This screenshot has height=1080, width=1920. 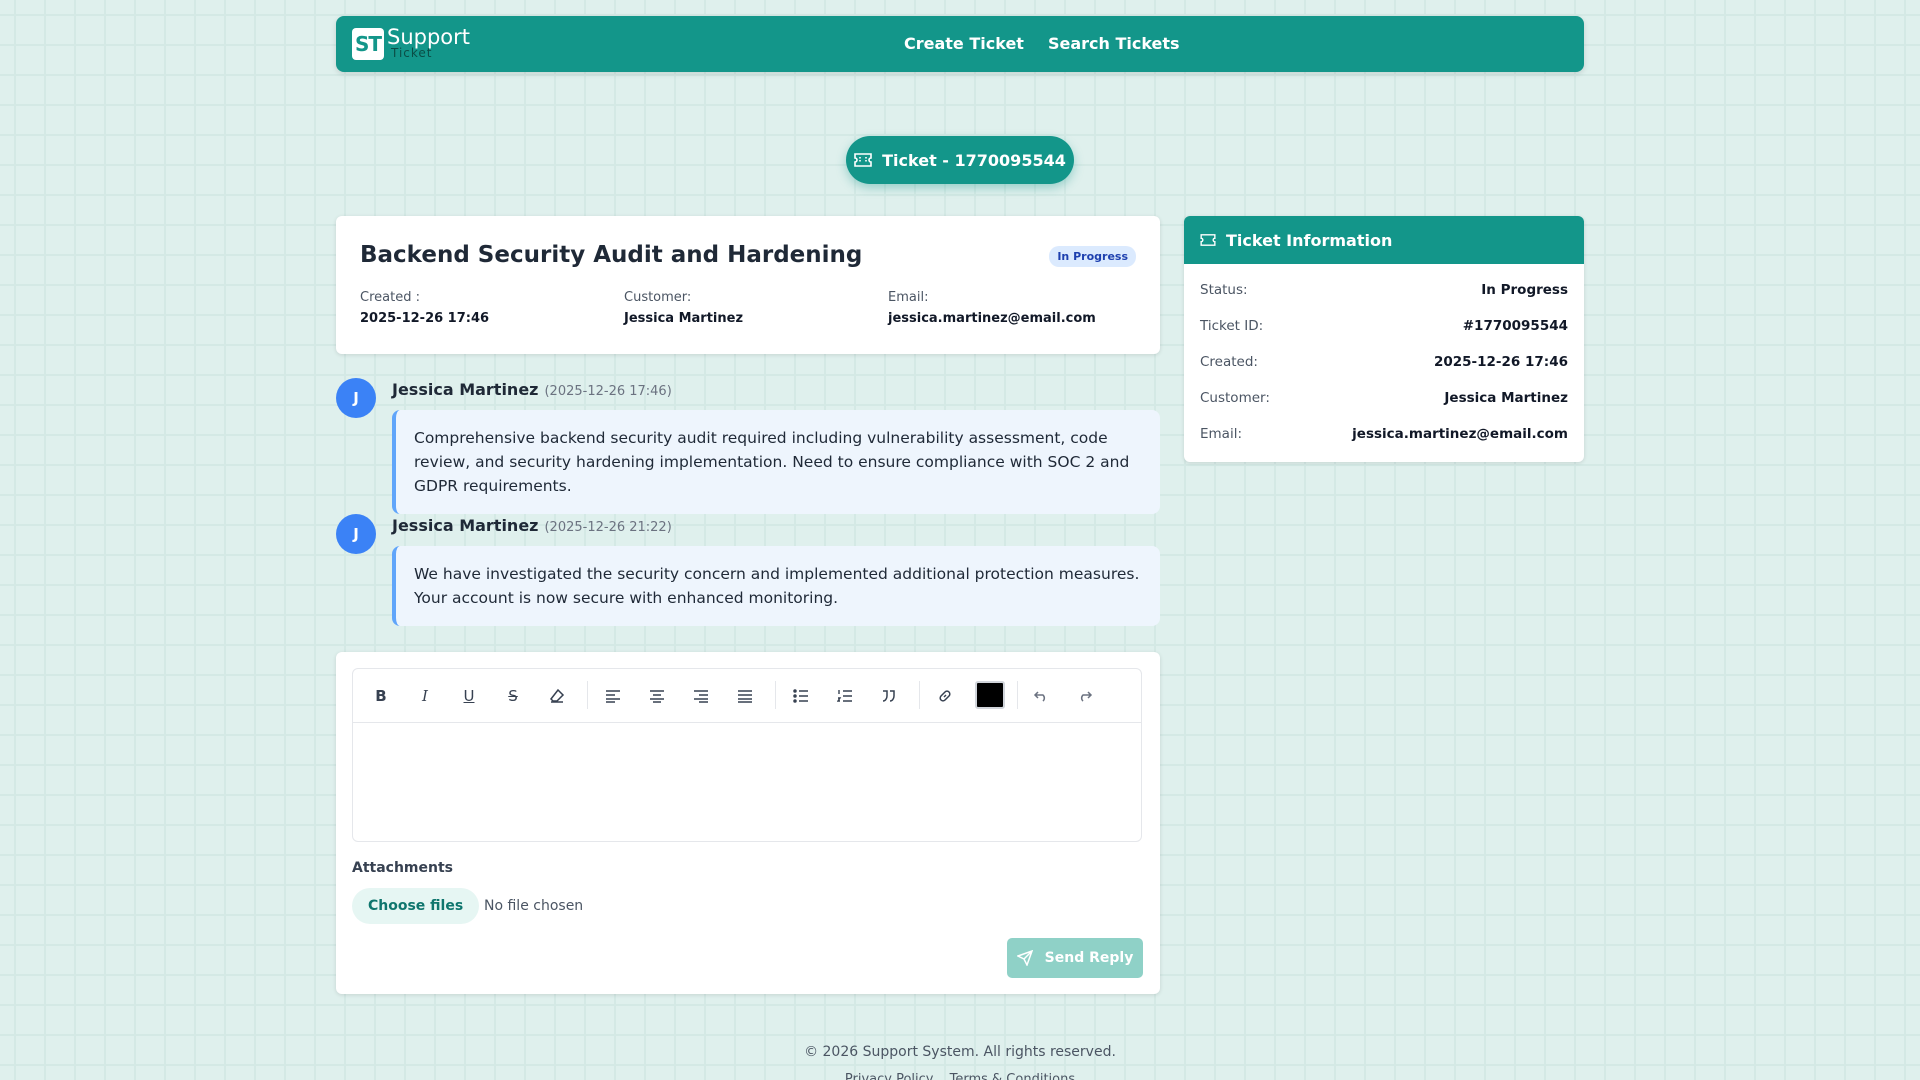 What do you see at coordinates (425, 696) in the screenshot?
I see `italic-icon: I` at bounding box center [425, 696].